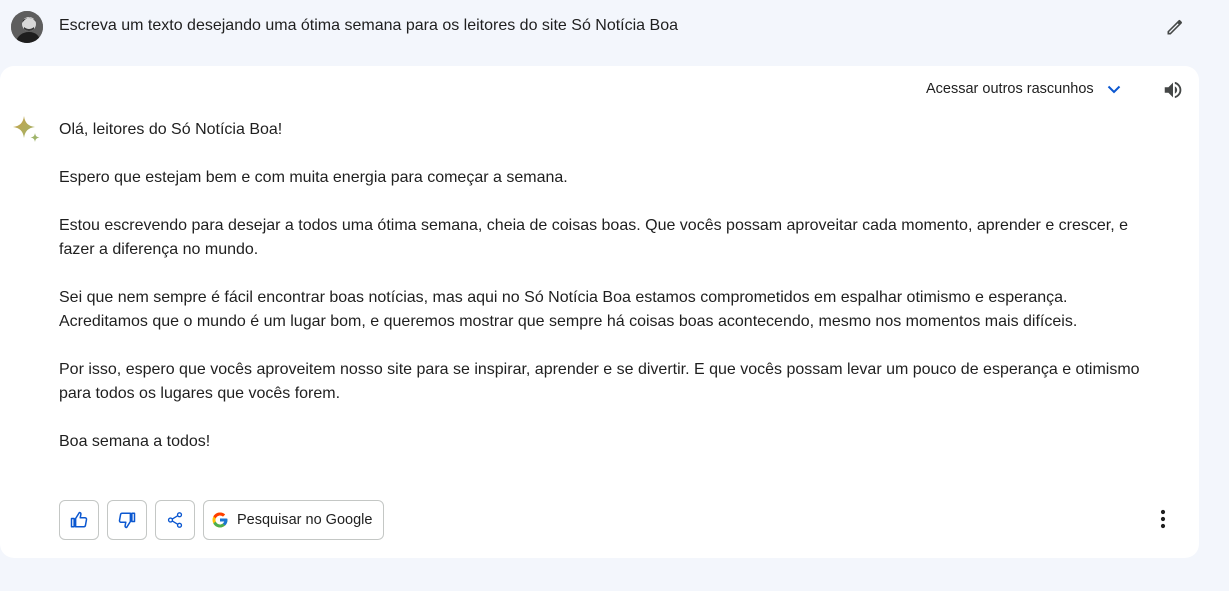 The width and height of the screenshot is (1229, 591). What do you see at coordinates (305, 520) in the screenshot?
I see `google-search-label: Pesquisar no Google` at bounding box center [305, 520].